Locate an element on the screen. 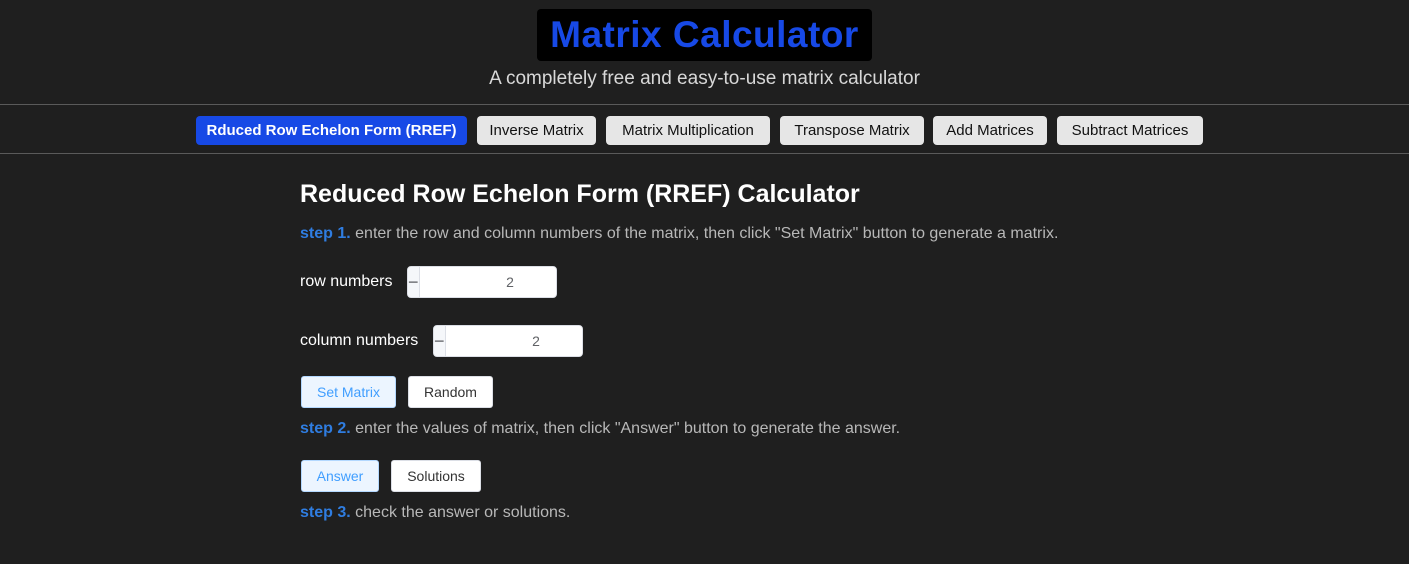 This screenshot has width=1409, height=564. nav-item-subtract-matrices: Subtract Matrices is located at coordinates (1130, 130).